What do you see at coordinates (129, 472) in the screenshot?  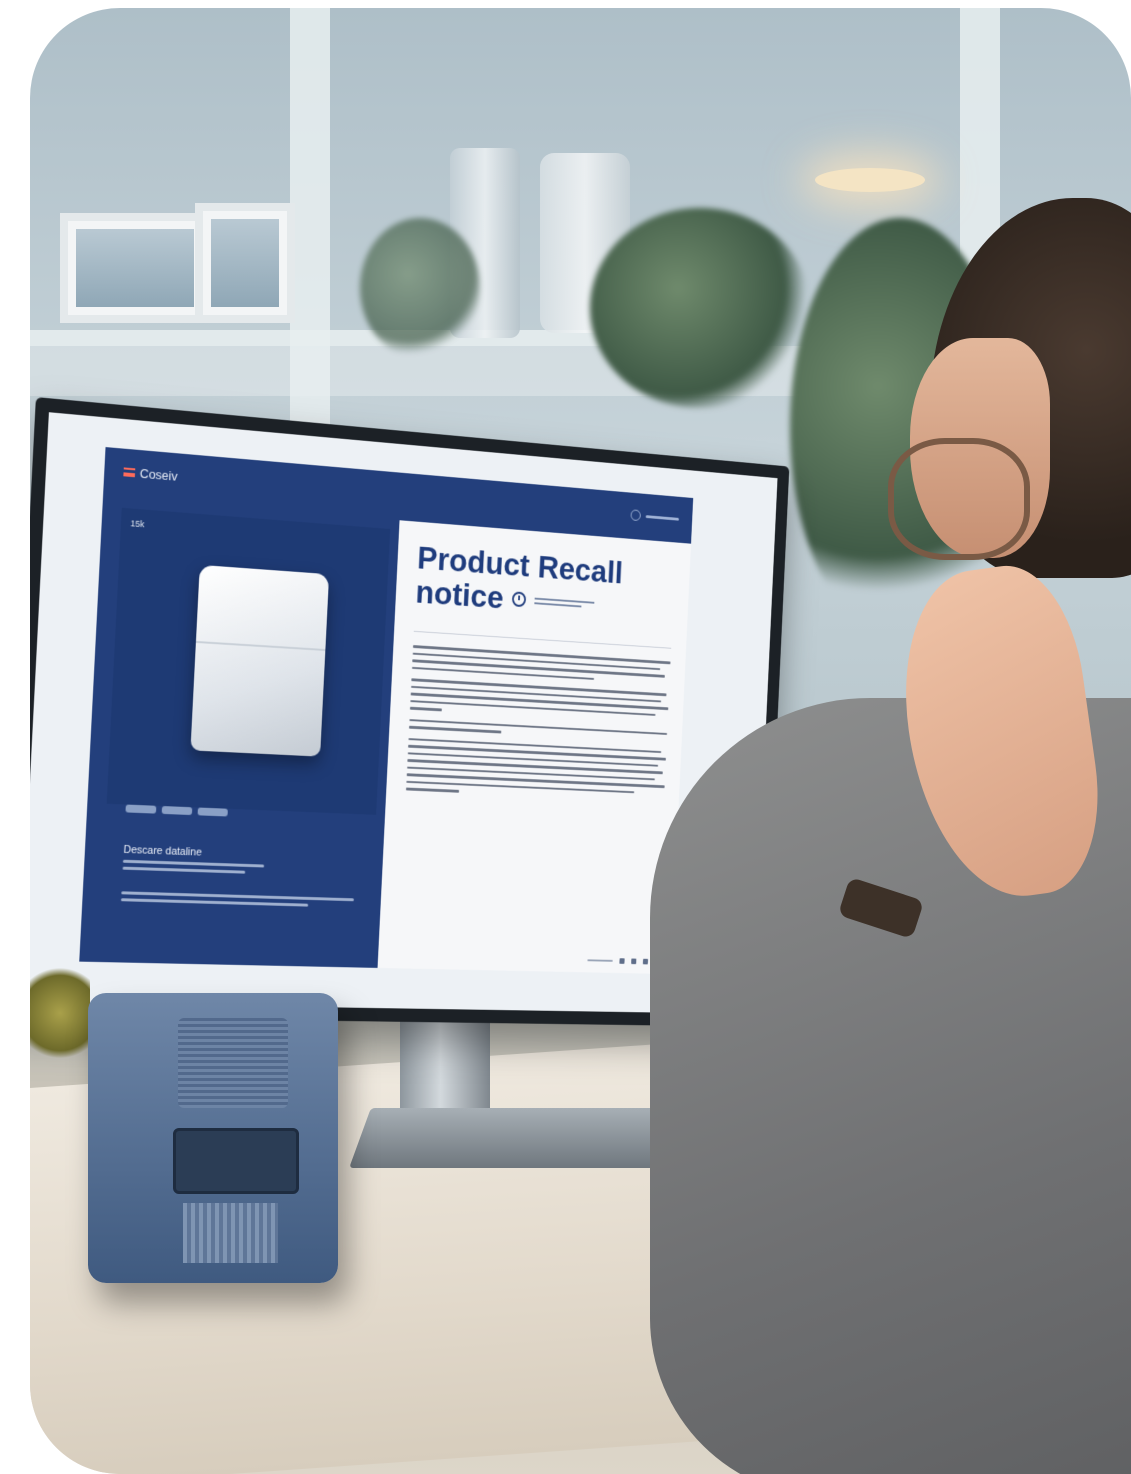 I see `menu-icon` at bounding box center [129, 472].